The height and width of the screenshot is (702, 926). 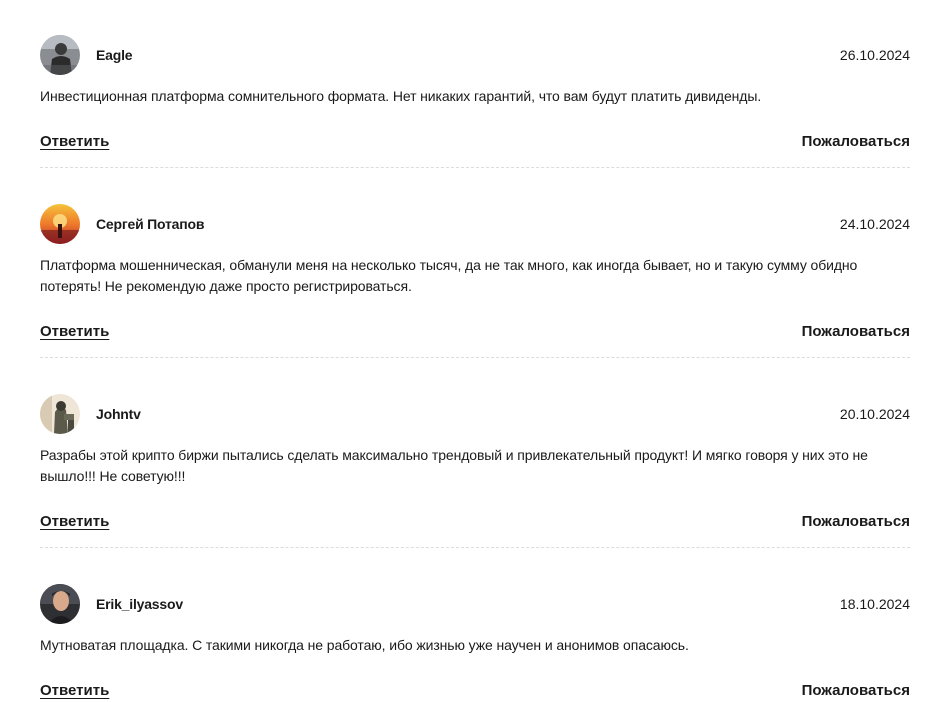 What do you see at coordinates (139, 604) in the screenshot?
I see `comment-author: Erik_ilyassov` at bounding box center [139, 604].